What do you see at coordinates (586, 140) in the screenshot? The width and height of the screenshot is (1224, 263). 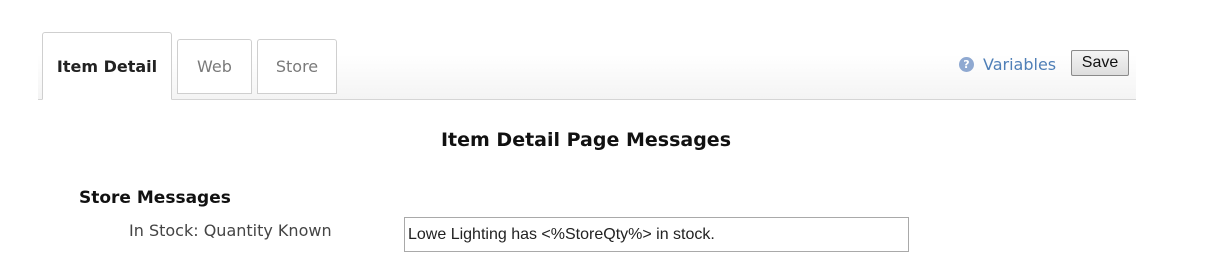 I see `page-title: Item Detail Page Messages` at bounding box center [586, 140].